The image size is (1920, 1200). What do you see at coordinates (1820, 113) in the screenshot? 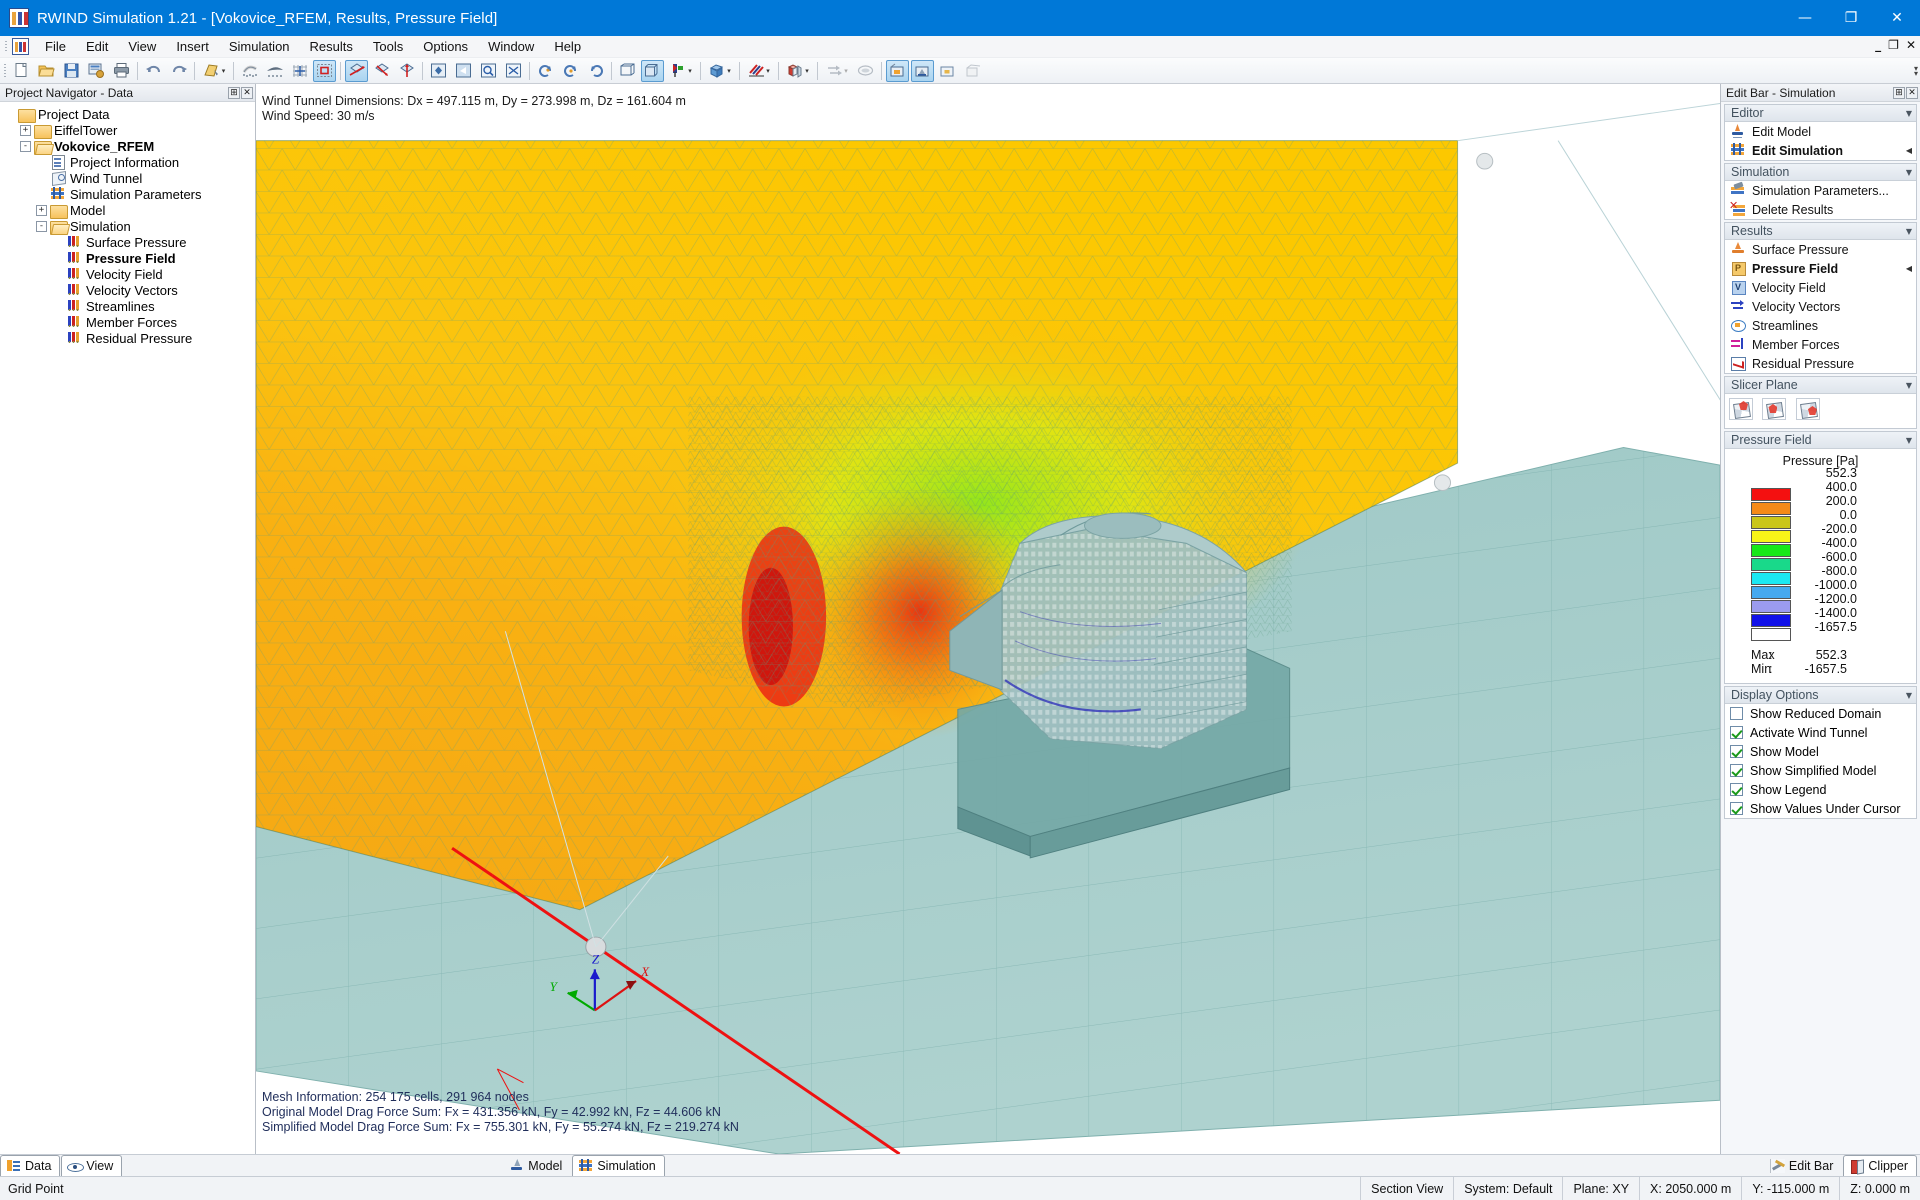
I see `editbar-group-header-editor: Editor ▼` at bounding box center [1820, 113].